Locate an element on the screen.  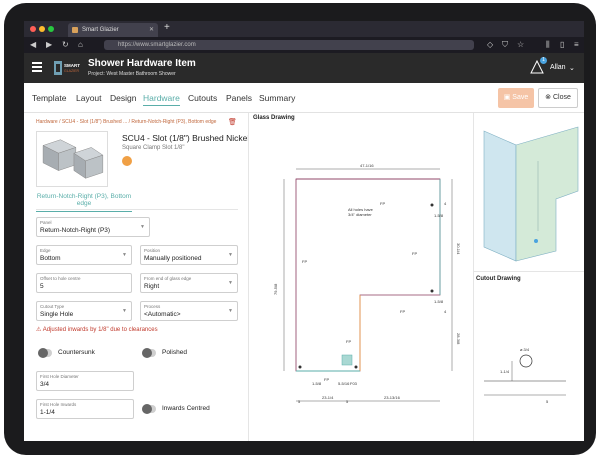
cutout-type-value: Single Hole is located at coordinates (57, 314).